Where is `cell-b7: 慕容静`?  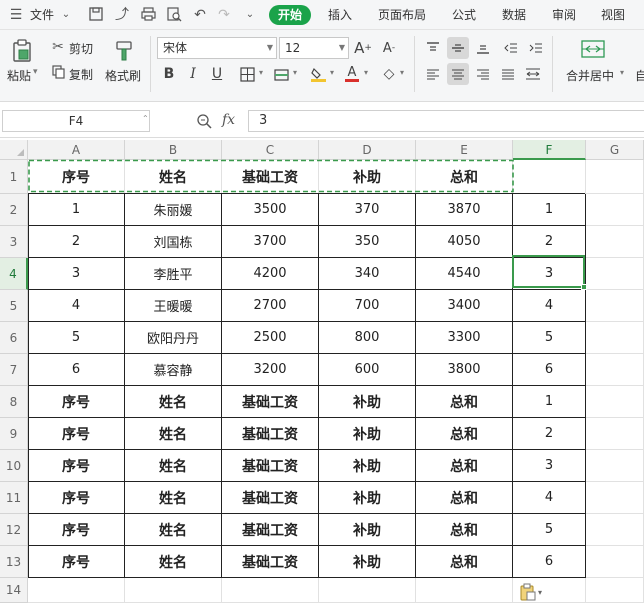 cell-b7: 慕容静 is located at coordinates (173, 370).